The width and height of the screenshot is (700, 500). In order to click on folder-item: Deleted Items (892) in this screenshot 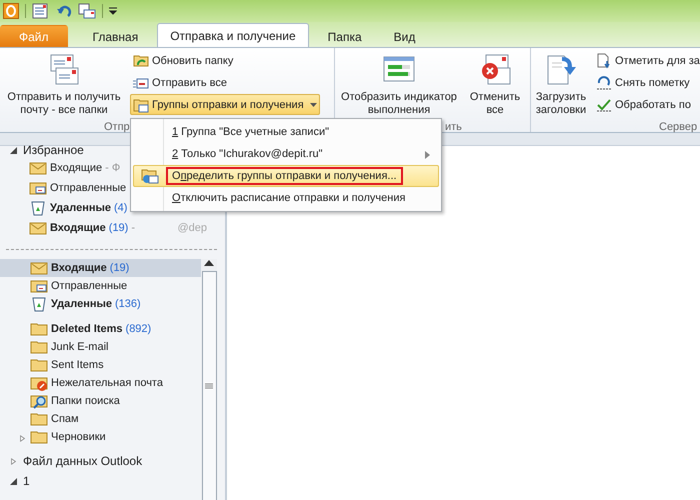, I will do `click(100, 329)`.